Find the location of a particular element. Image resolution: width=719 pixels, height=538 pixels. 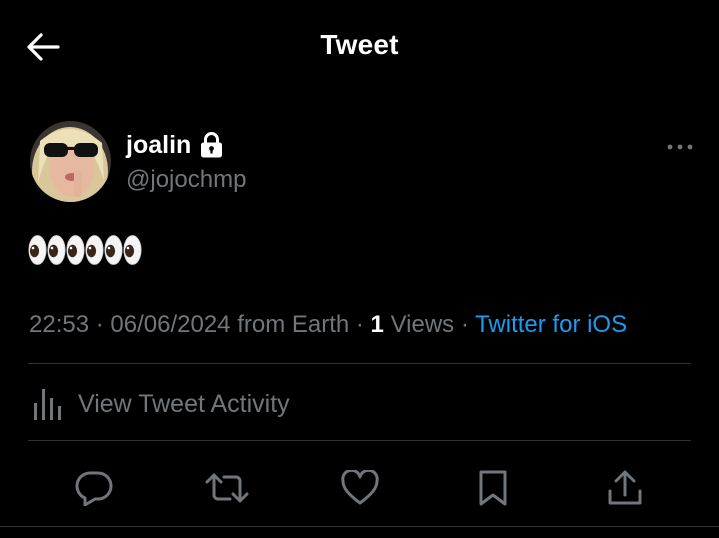

more-options-button is located at coordinates (680, 147).